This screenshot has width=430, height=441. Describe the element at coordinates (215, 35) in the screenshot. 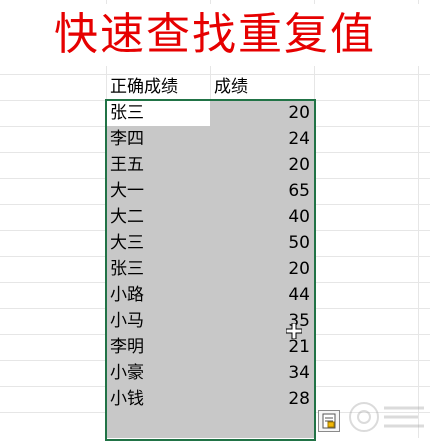

I see `page-title: 快速查找重复值` at that location.